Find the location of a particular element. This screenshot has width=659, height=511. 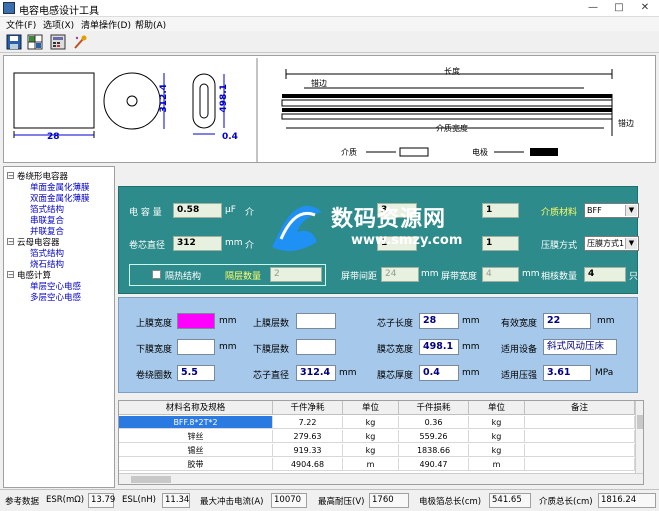

capacitance-label: 电 容 量 is located at coordinates (145, 213).